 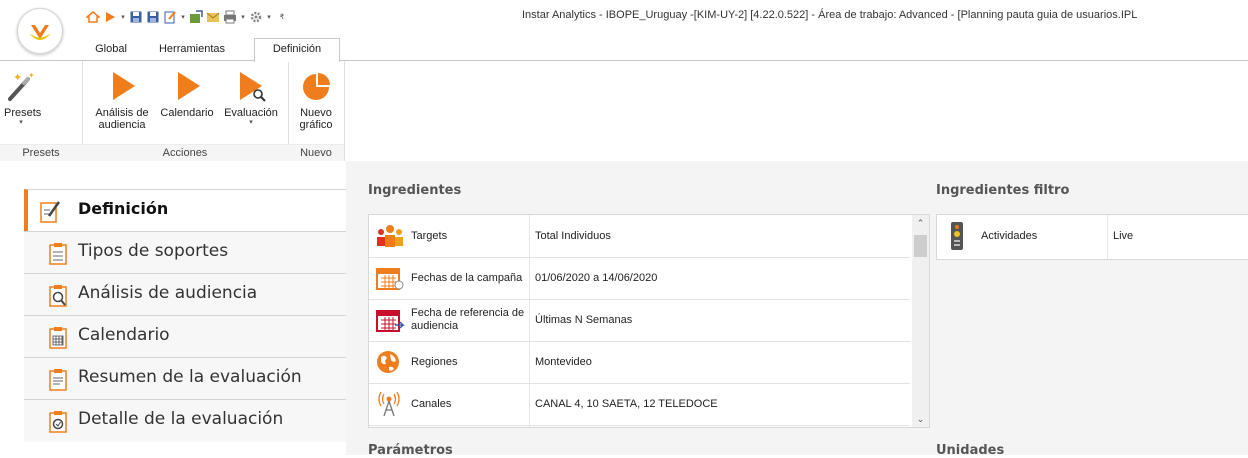 What do you see at coordinates (21, 86) in the screenshot?
I see `magic-wand-icon: ✦ ✦` at bounding box center [21, 86].